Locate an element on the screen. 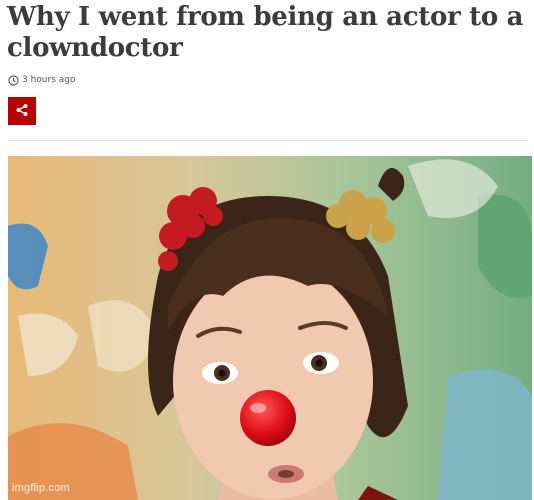 This screenshot has height=500, width=534. divider is located at coordinates (268, 140).